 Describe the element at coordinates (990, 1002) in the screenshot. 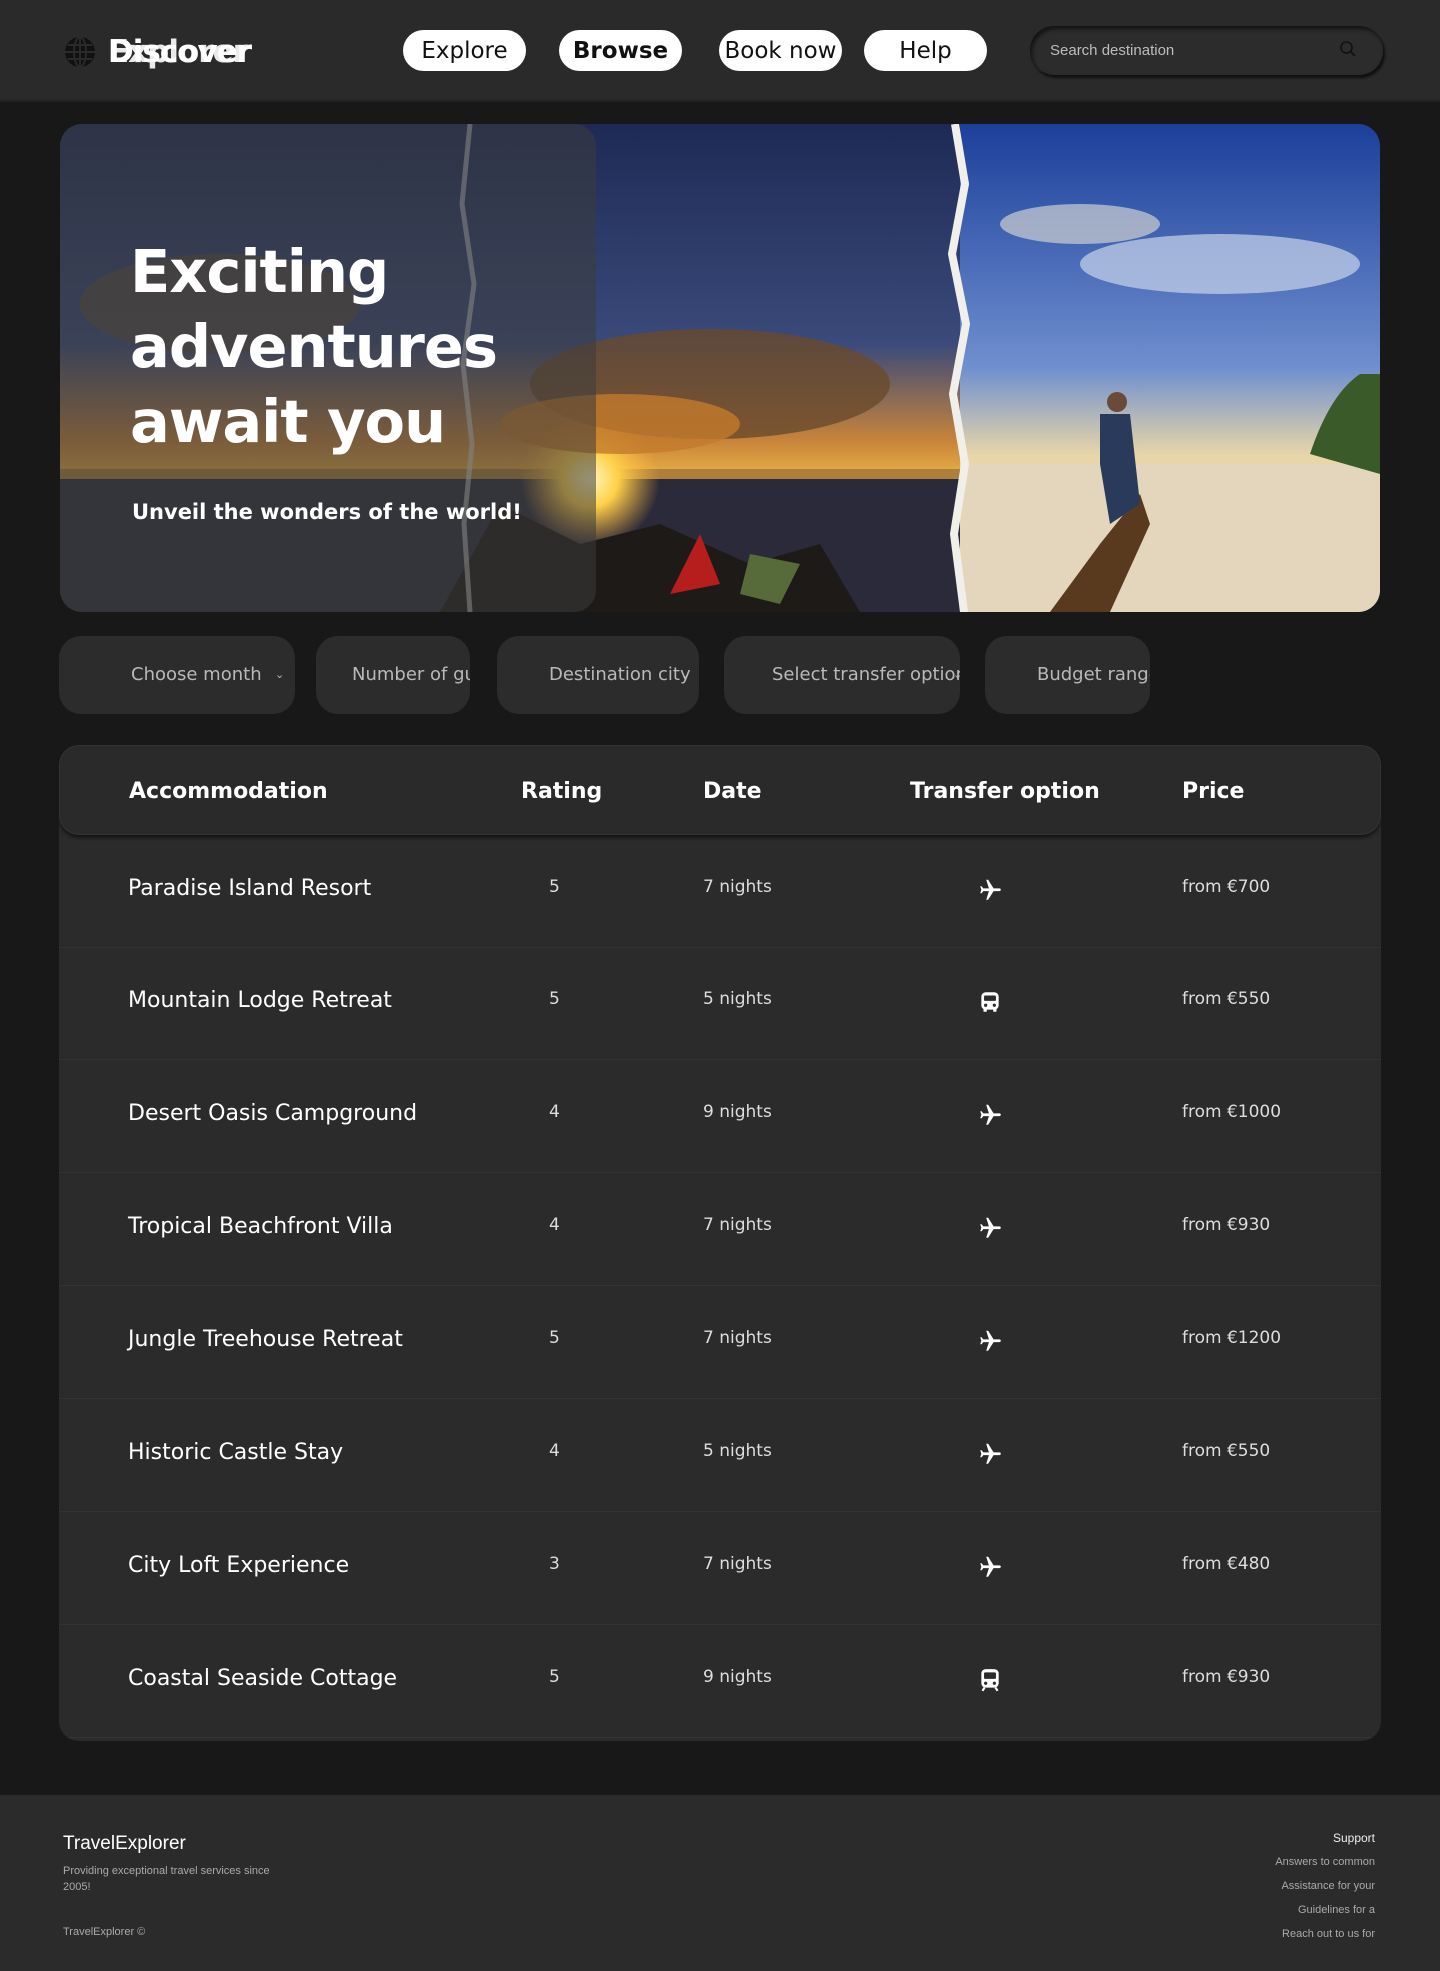

I see `bus-icon` at that location.